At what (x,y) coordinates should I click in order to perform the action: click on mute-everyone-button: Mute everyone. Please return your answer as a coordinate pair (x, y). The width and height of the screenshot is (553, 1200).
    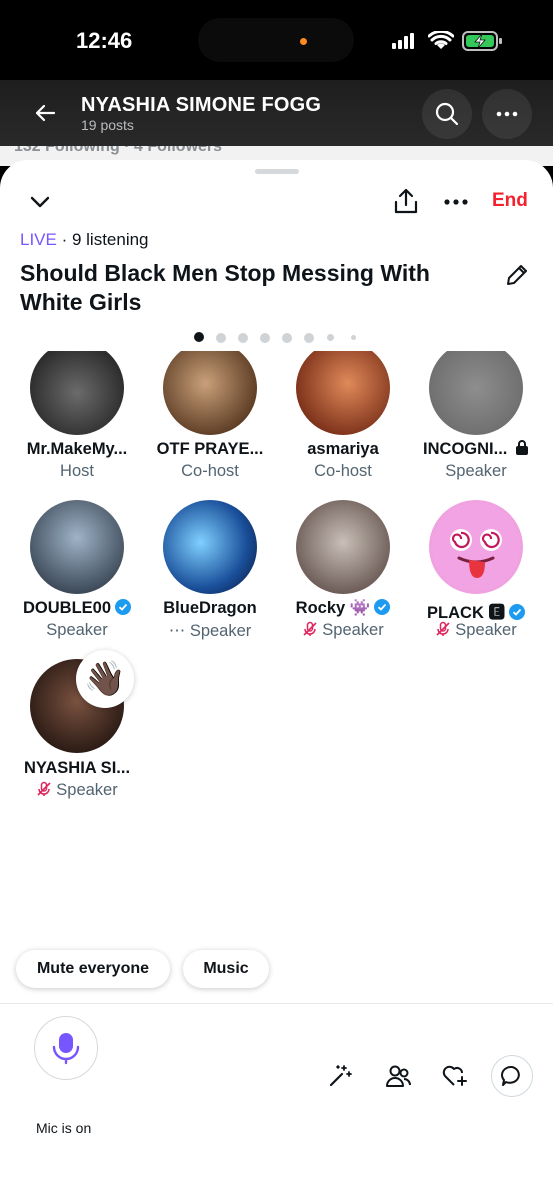
    Looking at the image, I should click on (93, 969).